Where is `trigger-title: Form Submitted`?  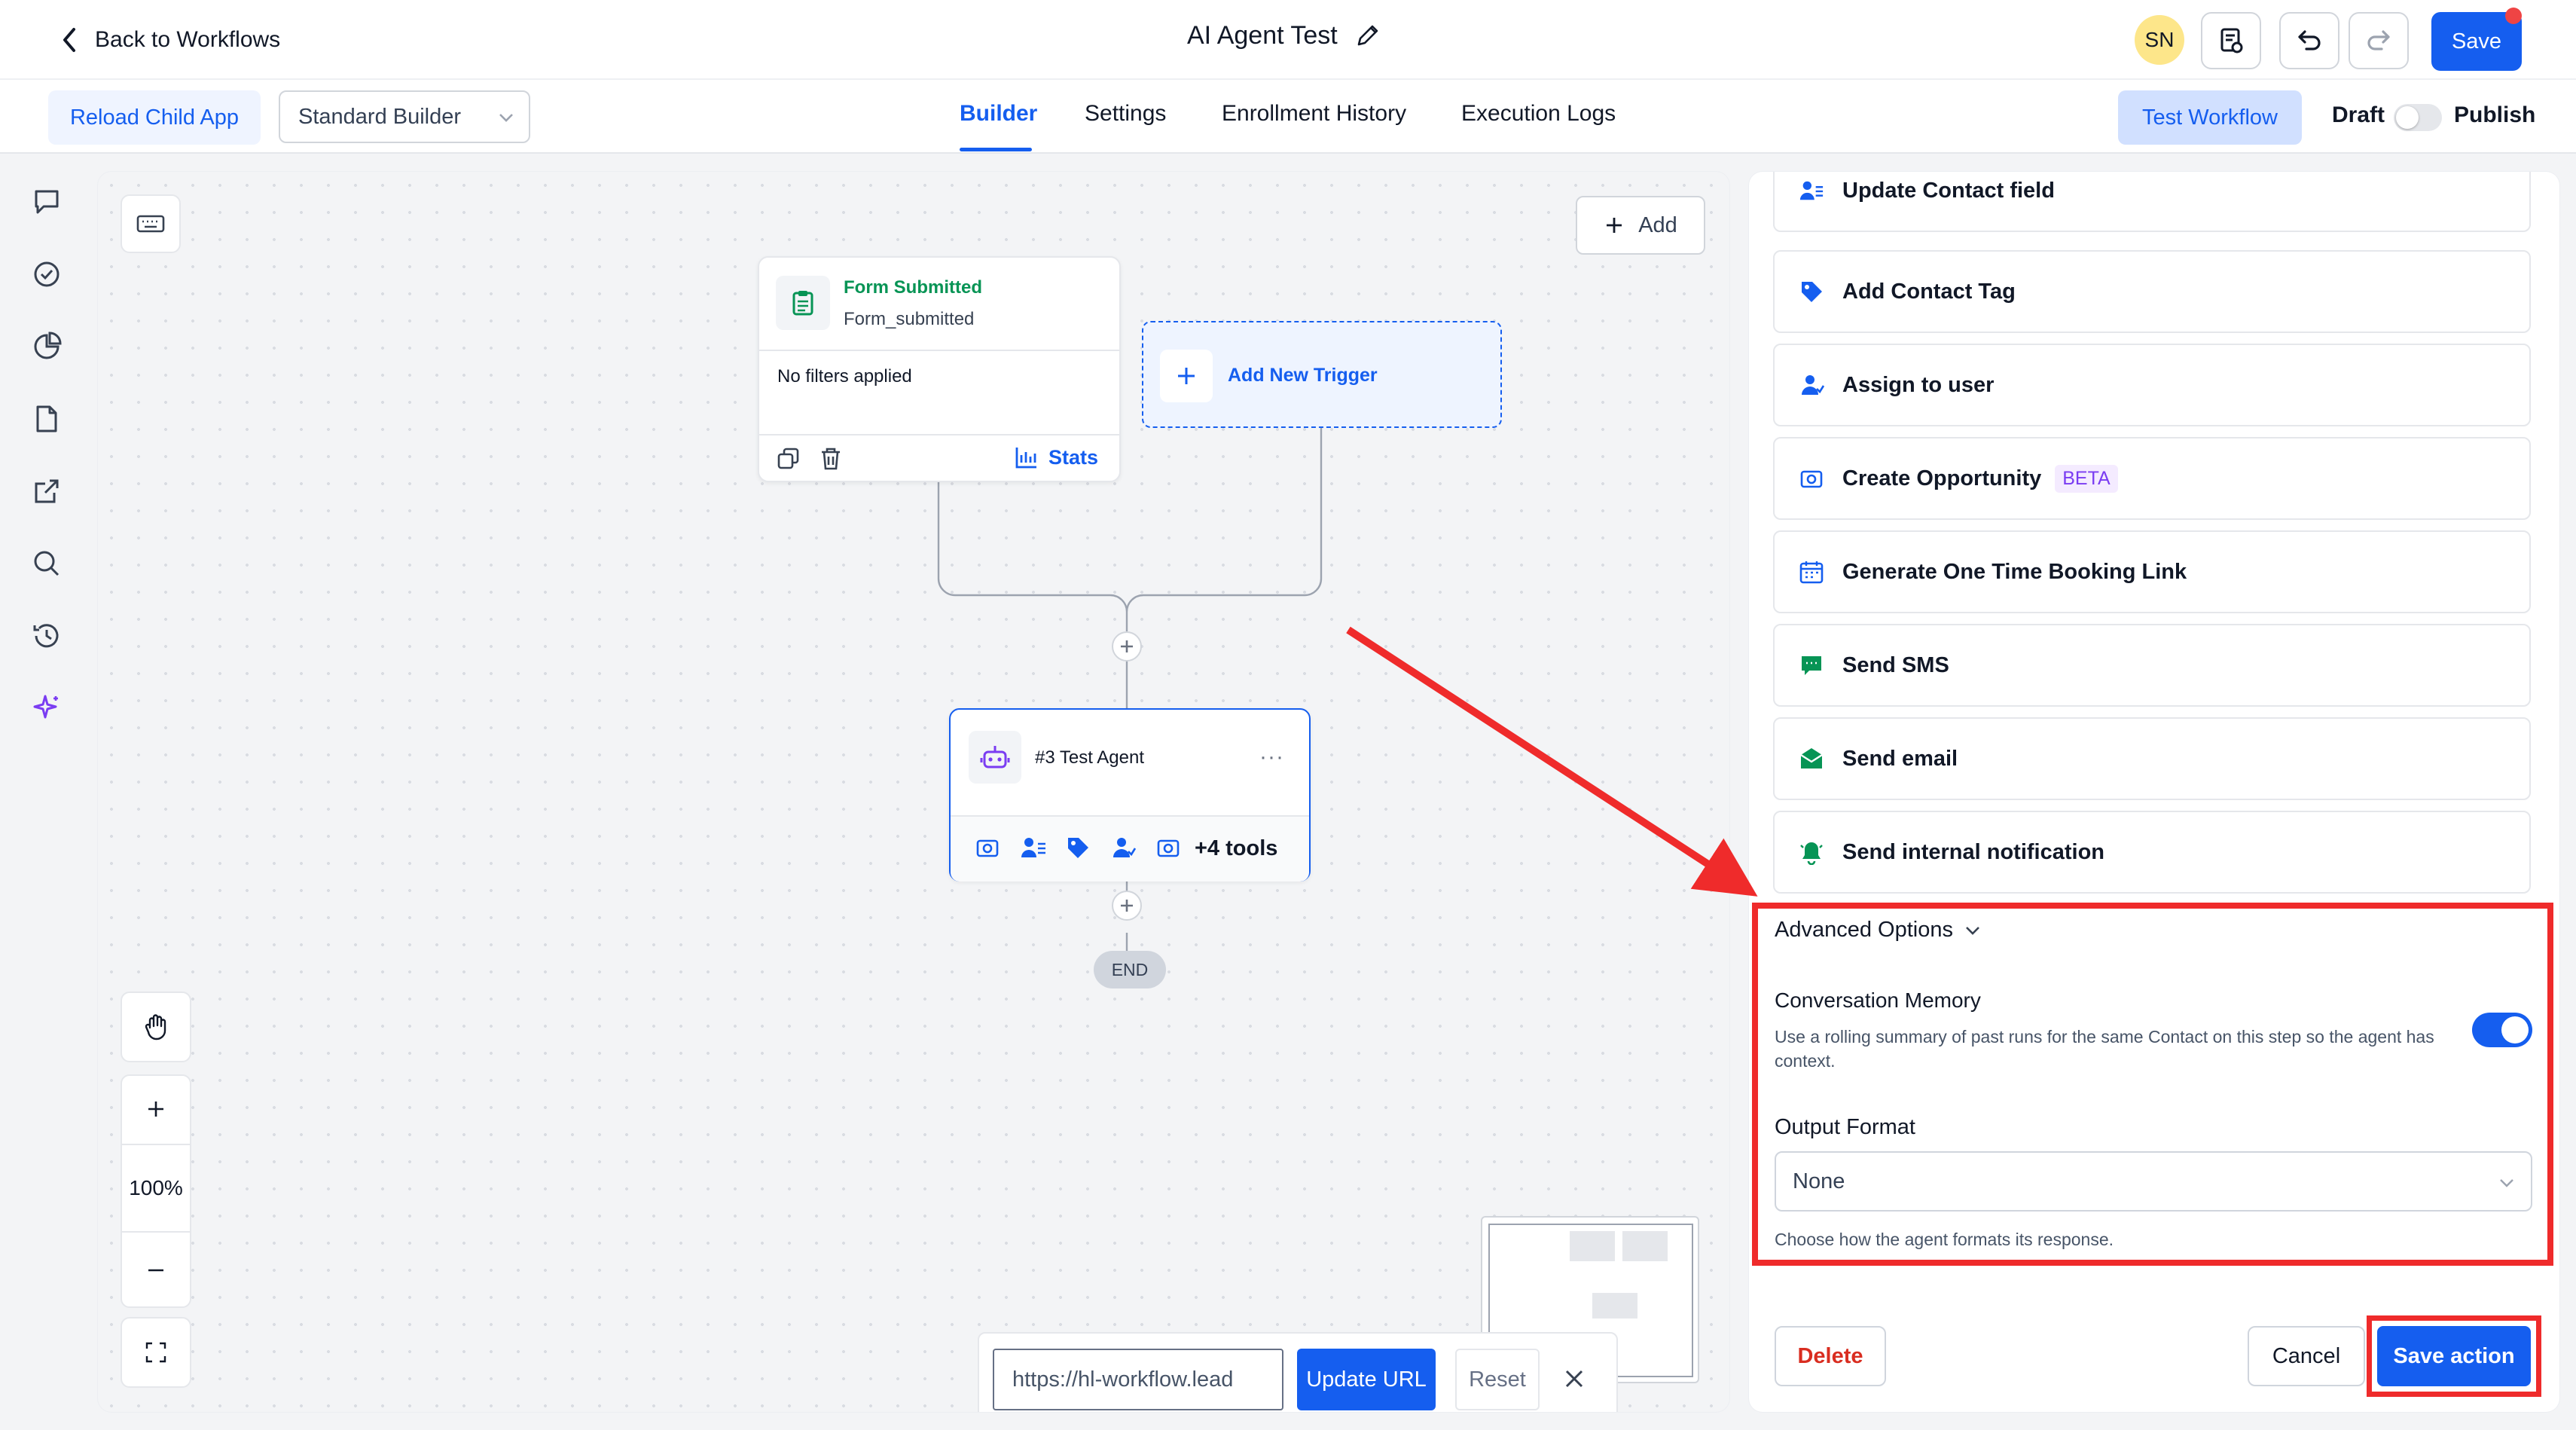
trigger-title: Form Submitted is located at coordinates (913, 288).